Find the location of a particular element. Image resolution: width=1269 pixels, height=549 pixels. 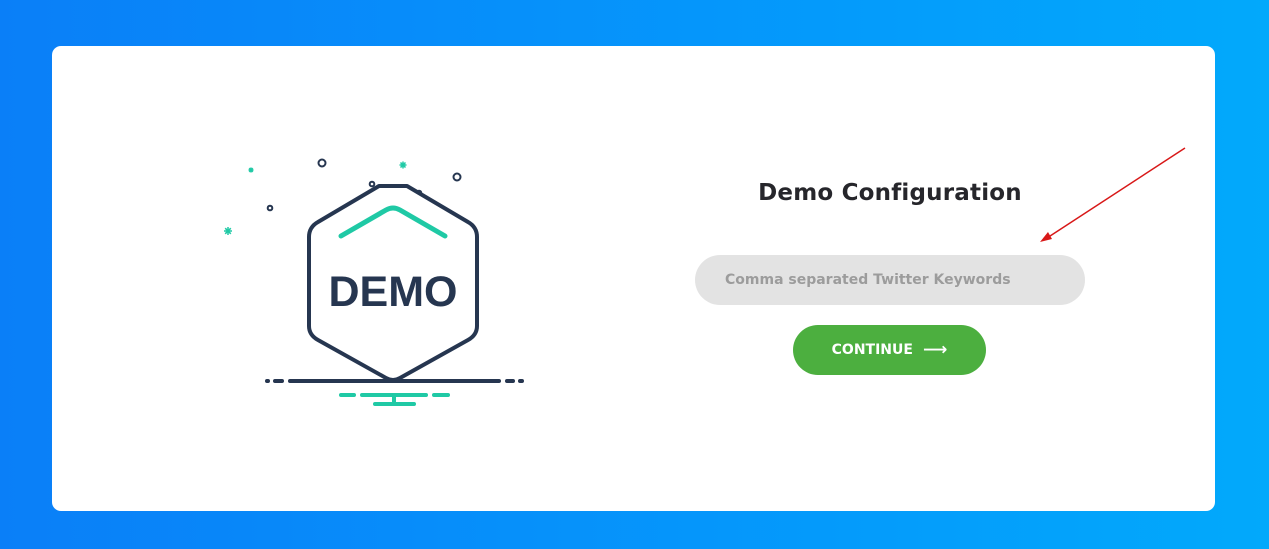

twitter-keywords-input is located at coordinates (890, 280).